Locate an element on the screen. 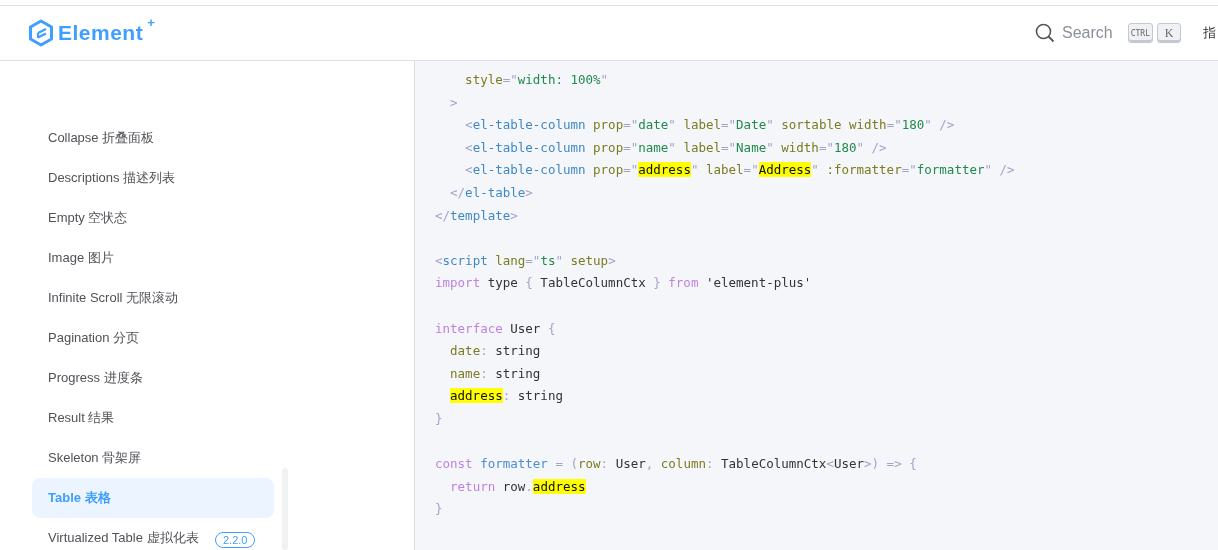 This screenshot has width=1218, height=550. sidebar-item: Collapse 折叠面板 is located at coordinates (153, 138).